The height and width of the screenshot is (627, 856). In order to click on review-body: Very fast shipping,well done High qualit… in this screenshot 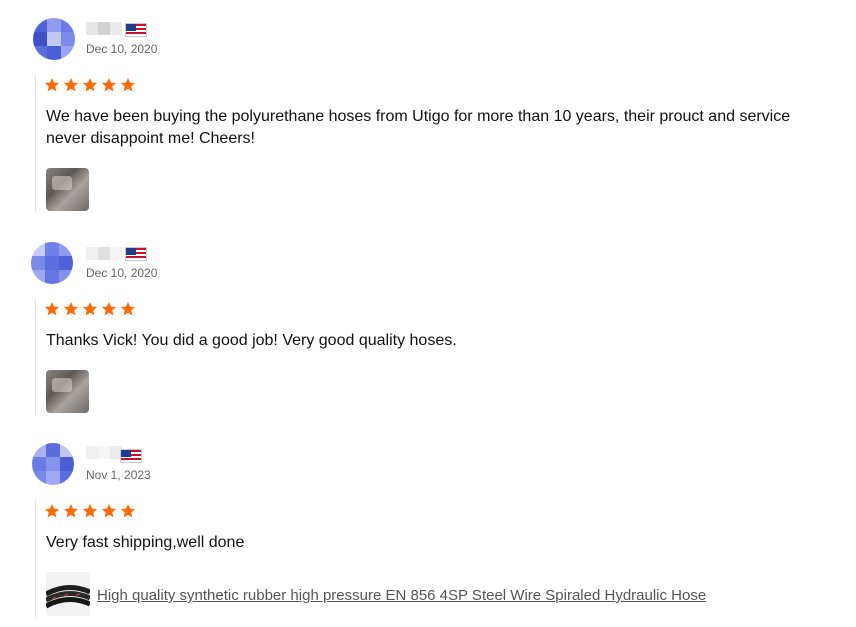, I will do `click(370, 559)`.